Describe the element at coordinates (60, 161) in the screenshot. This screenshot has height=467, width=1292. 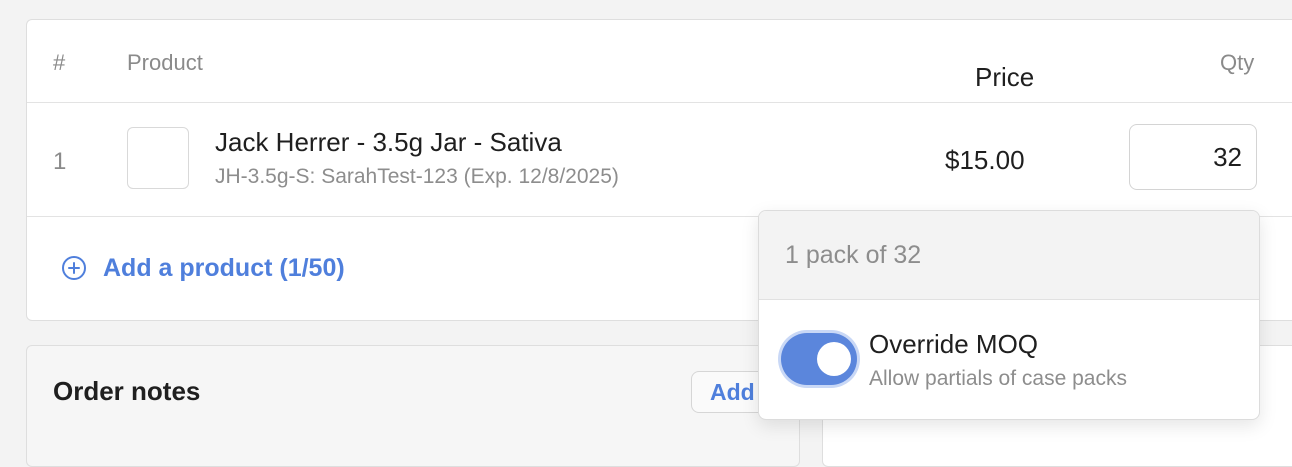
I see `row-number: 1` at that location.